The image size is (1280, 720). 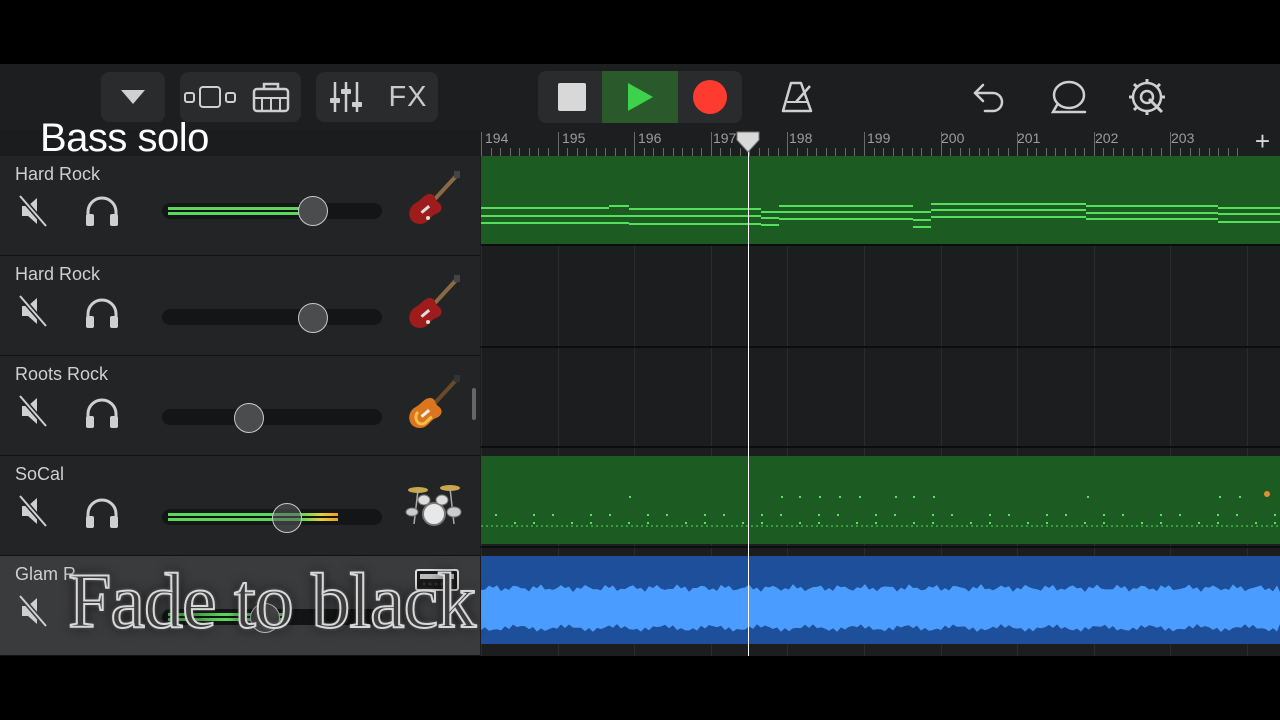 I want to click on stop-button, so click(x=572, y=97).